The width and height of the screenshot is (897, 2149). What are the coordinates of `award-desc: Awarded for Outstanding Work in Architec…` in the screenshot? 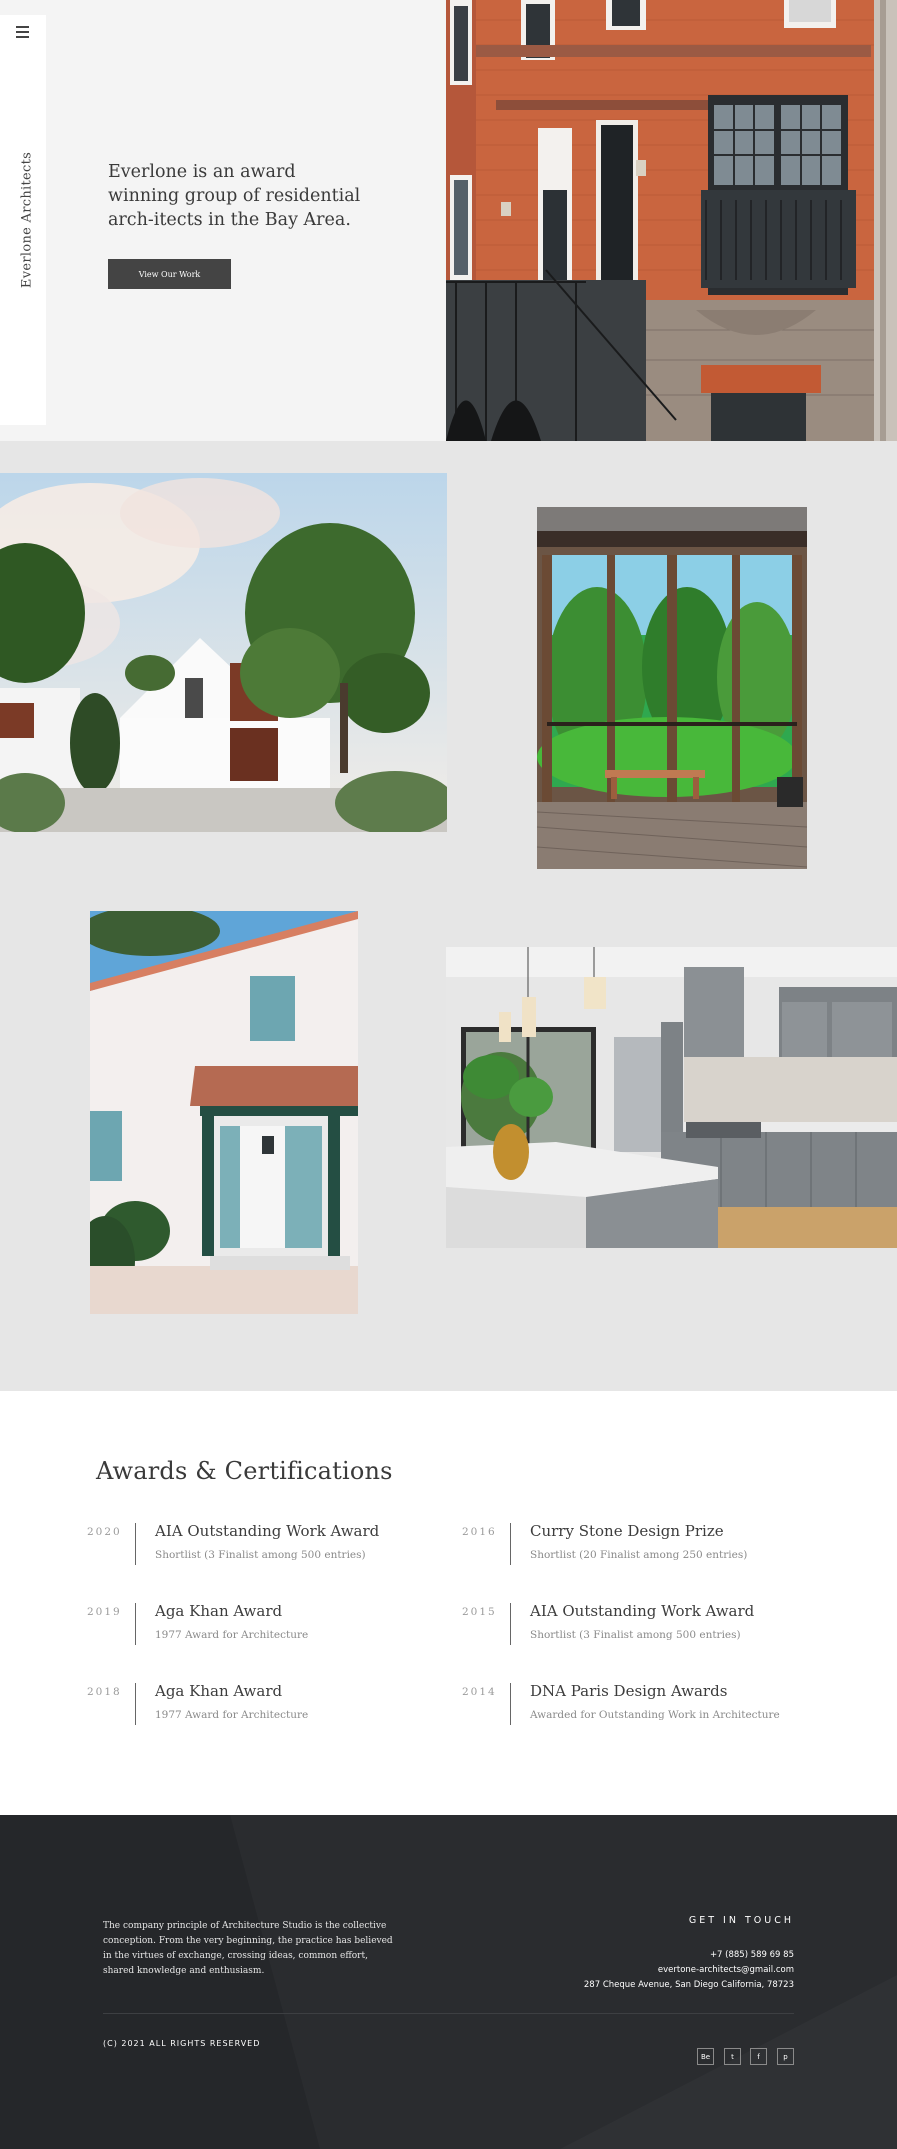 It's located at (655, 1715).